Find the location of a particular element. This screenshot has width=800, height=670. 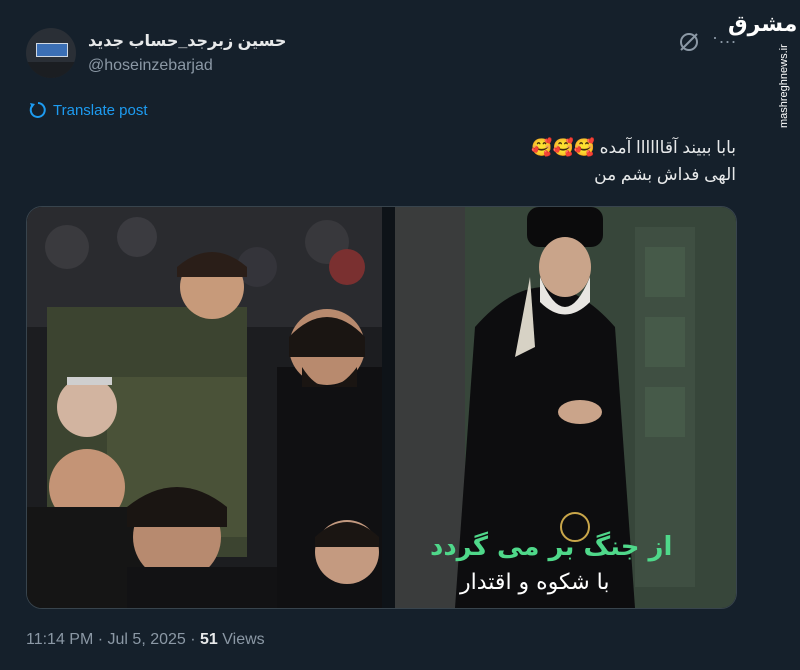

poster-subtitle: با شکوه و اقتدار is located at coordinates (535, 582).